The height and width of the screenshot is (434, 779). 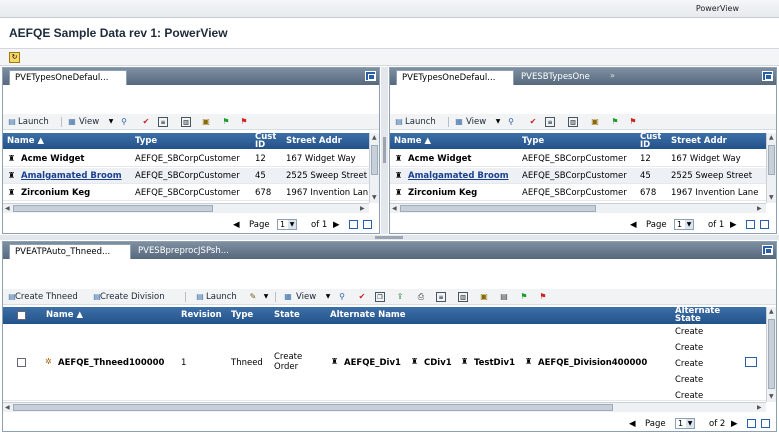 I want to click on column-header-revision: Revision, so click(x=201, y=315).